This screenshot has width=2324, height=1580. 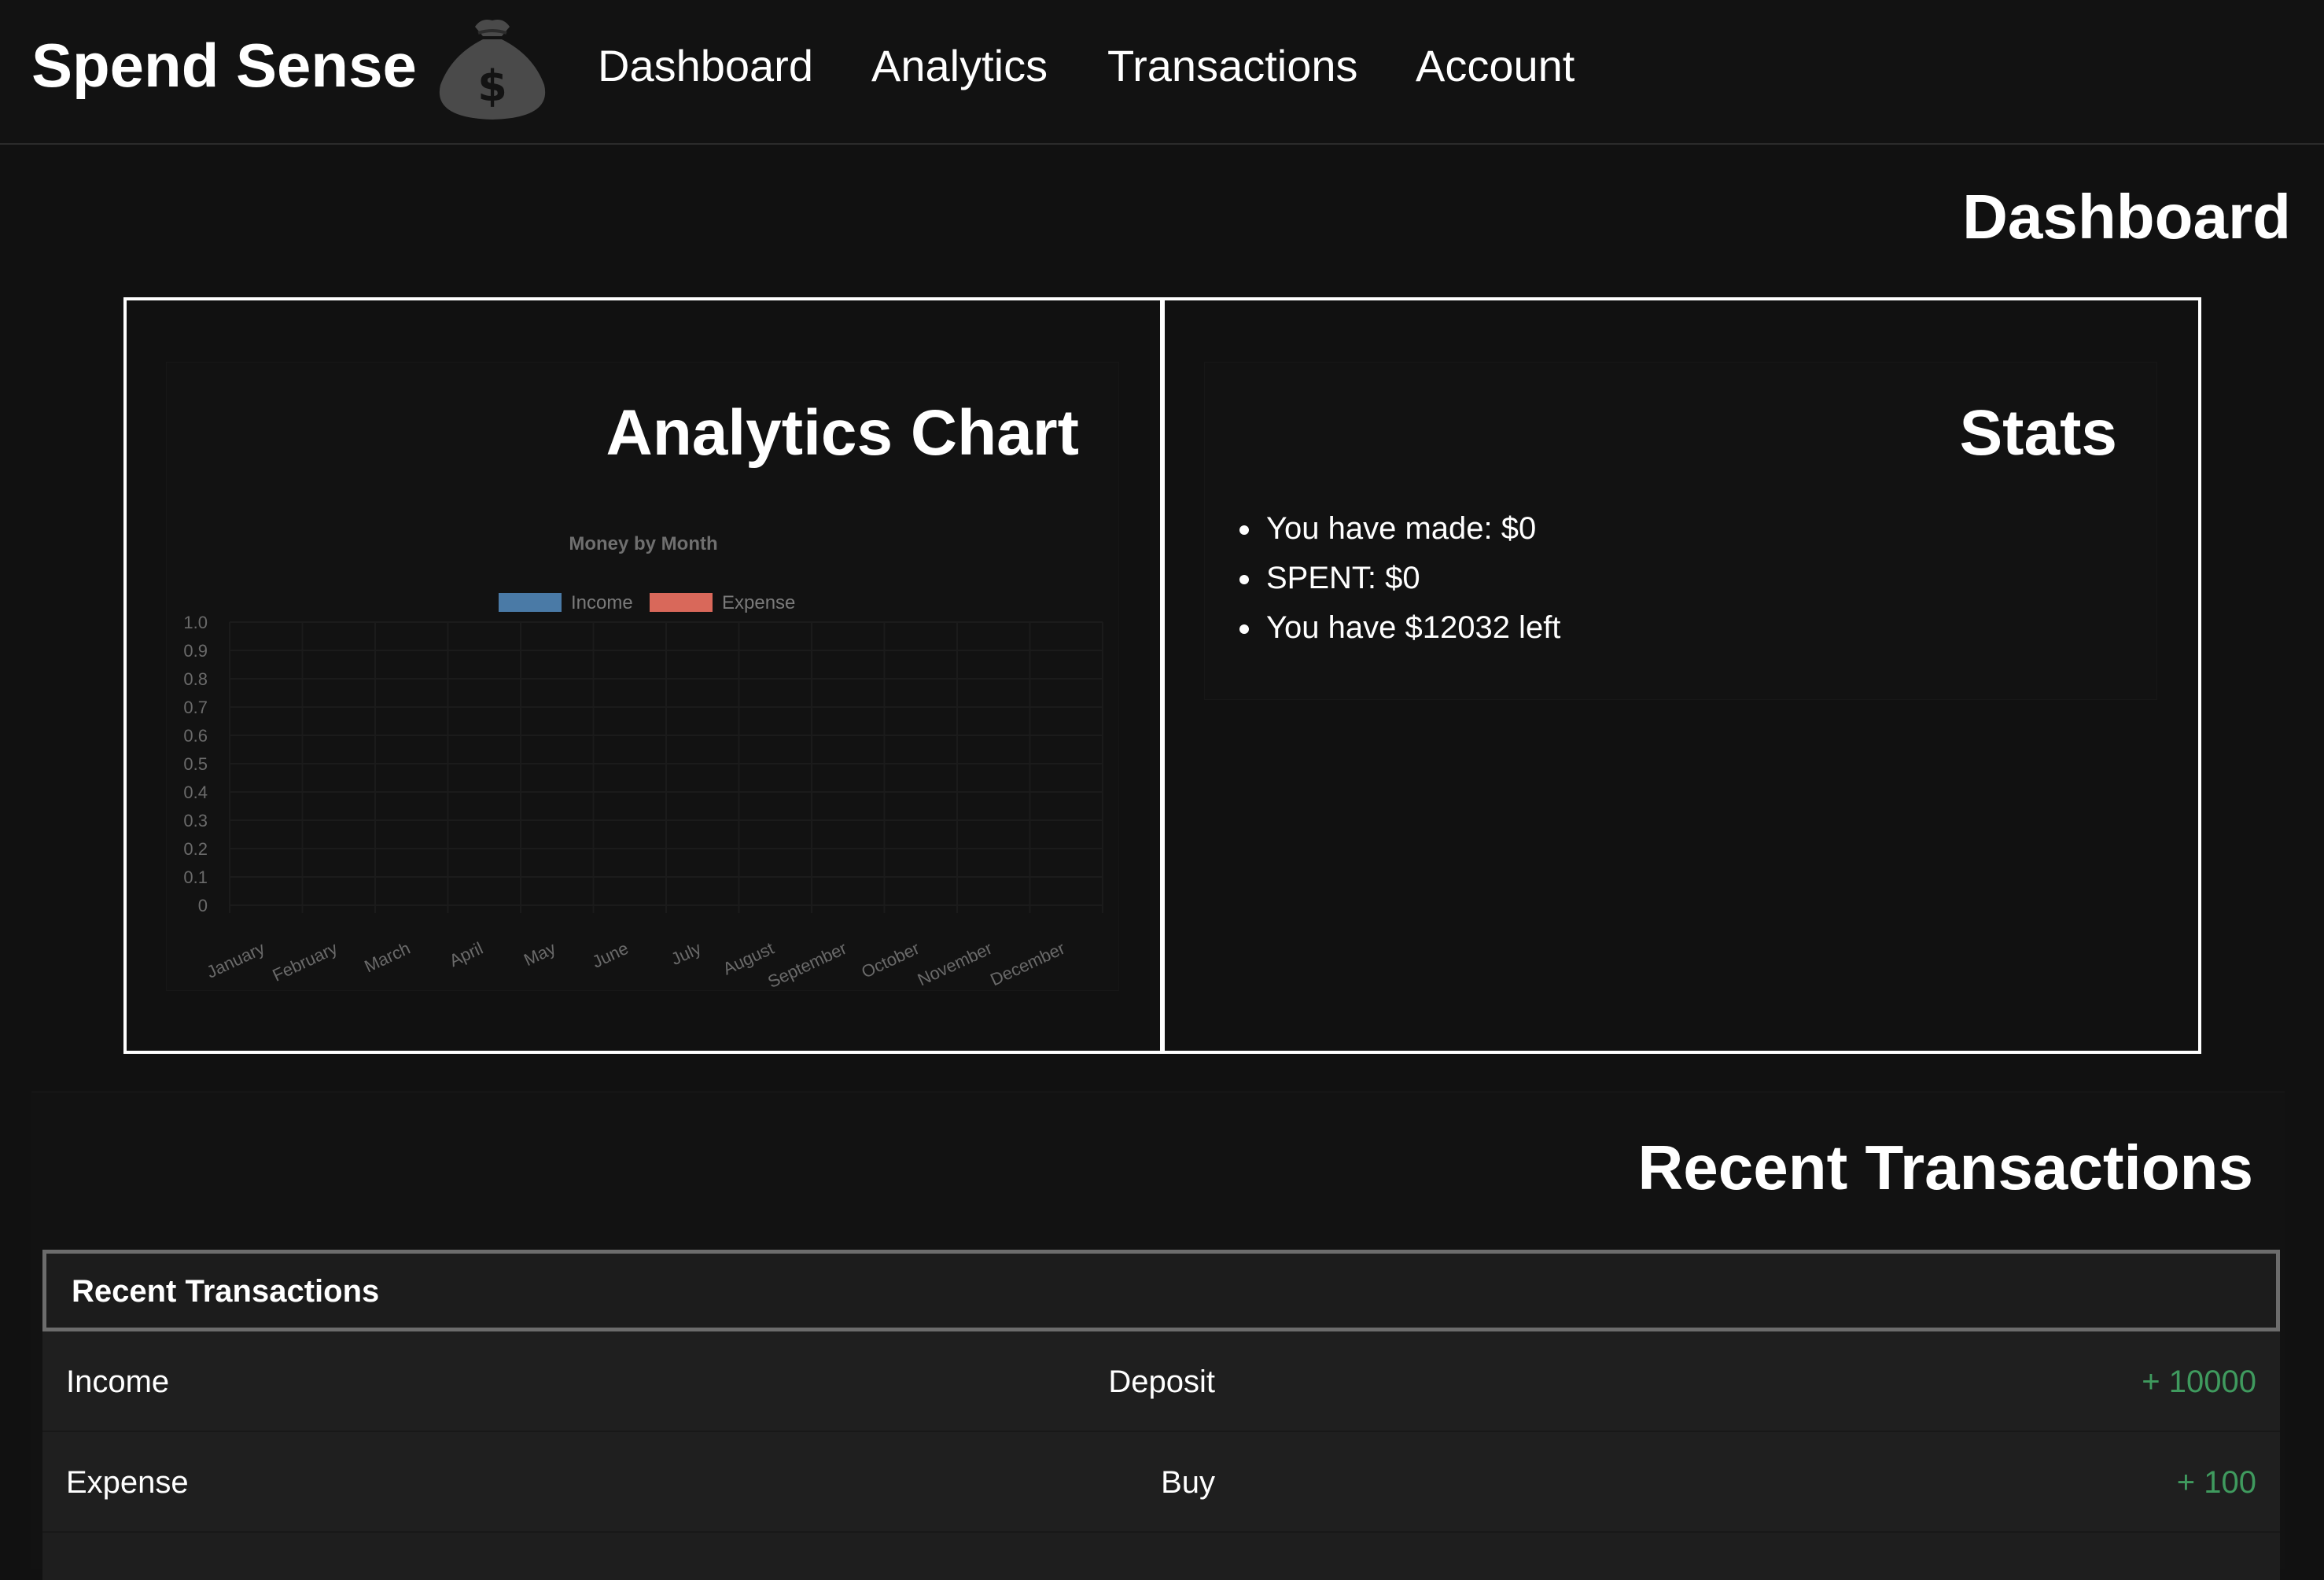 What do you see at coordinates (1188, 1482) in the screenshot?
I see `transaction-description: Buy` at bounding box center [1188, 1482].